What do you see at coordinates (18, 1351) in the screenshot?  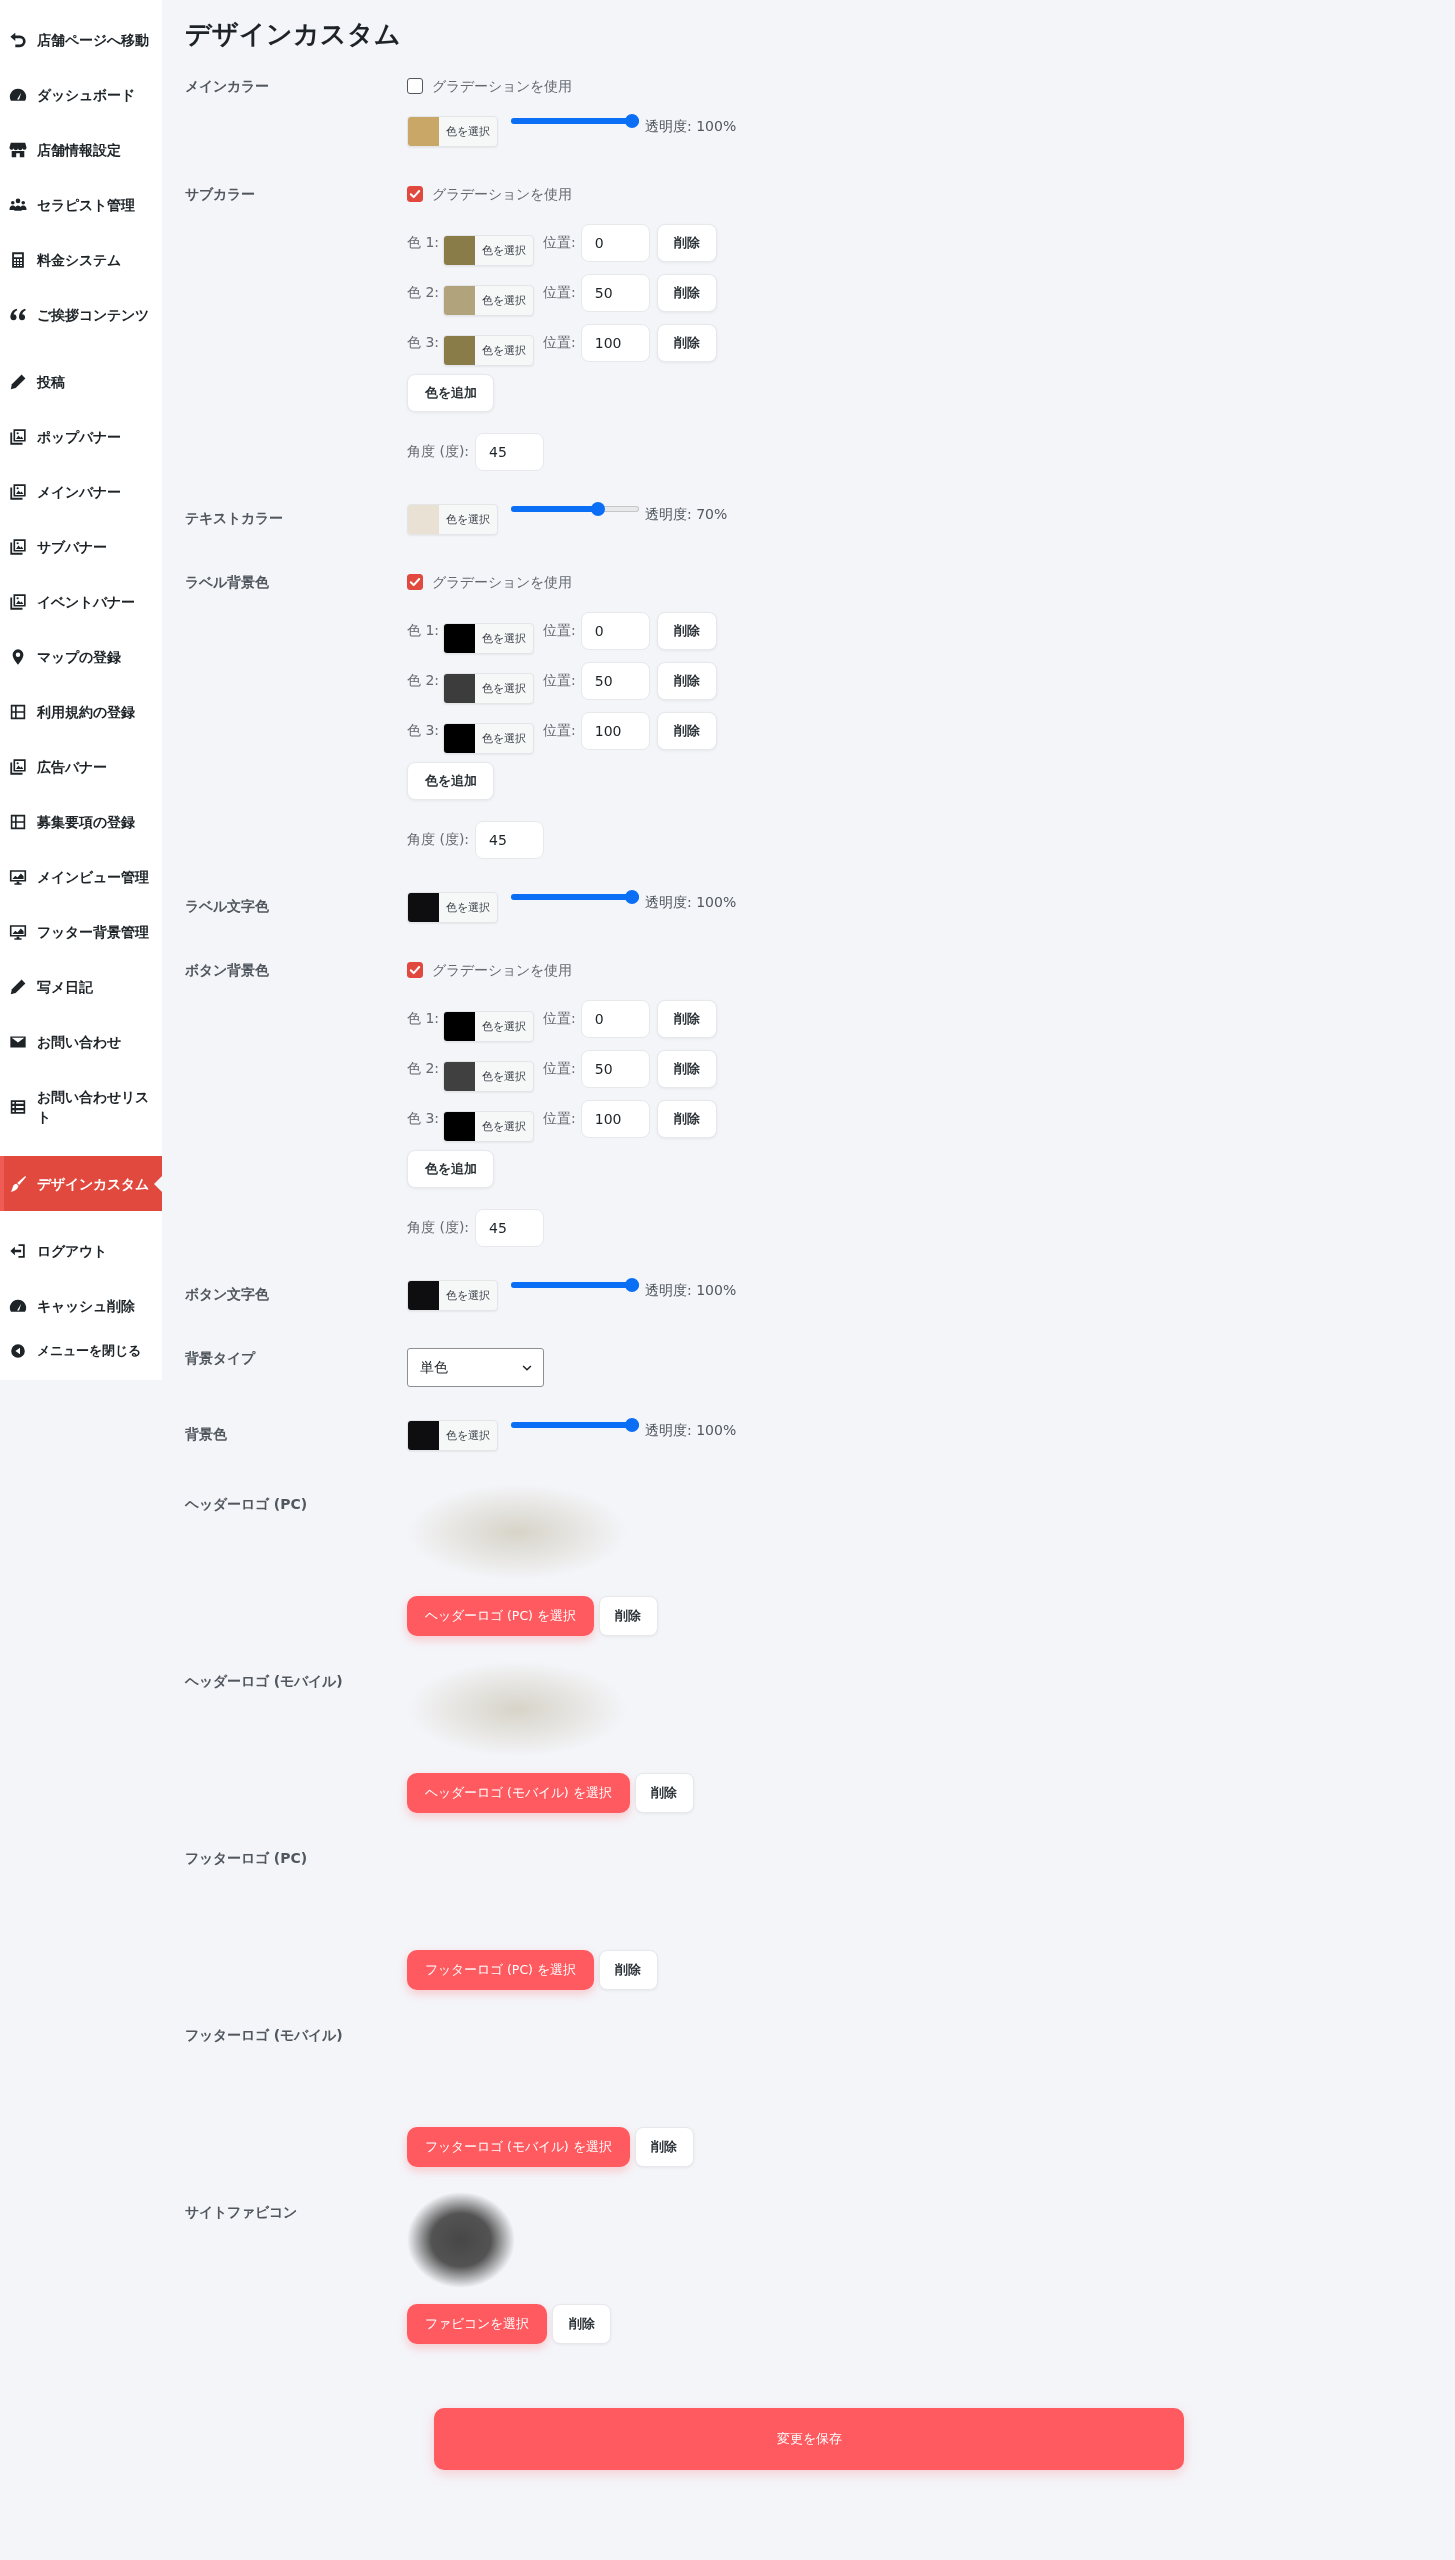 I see `circle-left-arrow-icon` at bounding box center [18, 1351].